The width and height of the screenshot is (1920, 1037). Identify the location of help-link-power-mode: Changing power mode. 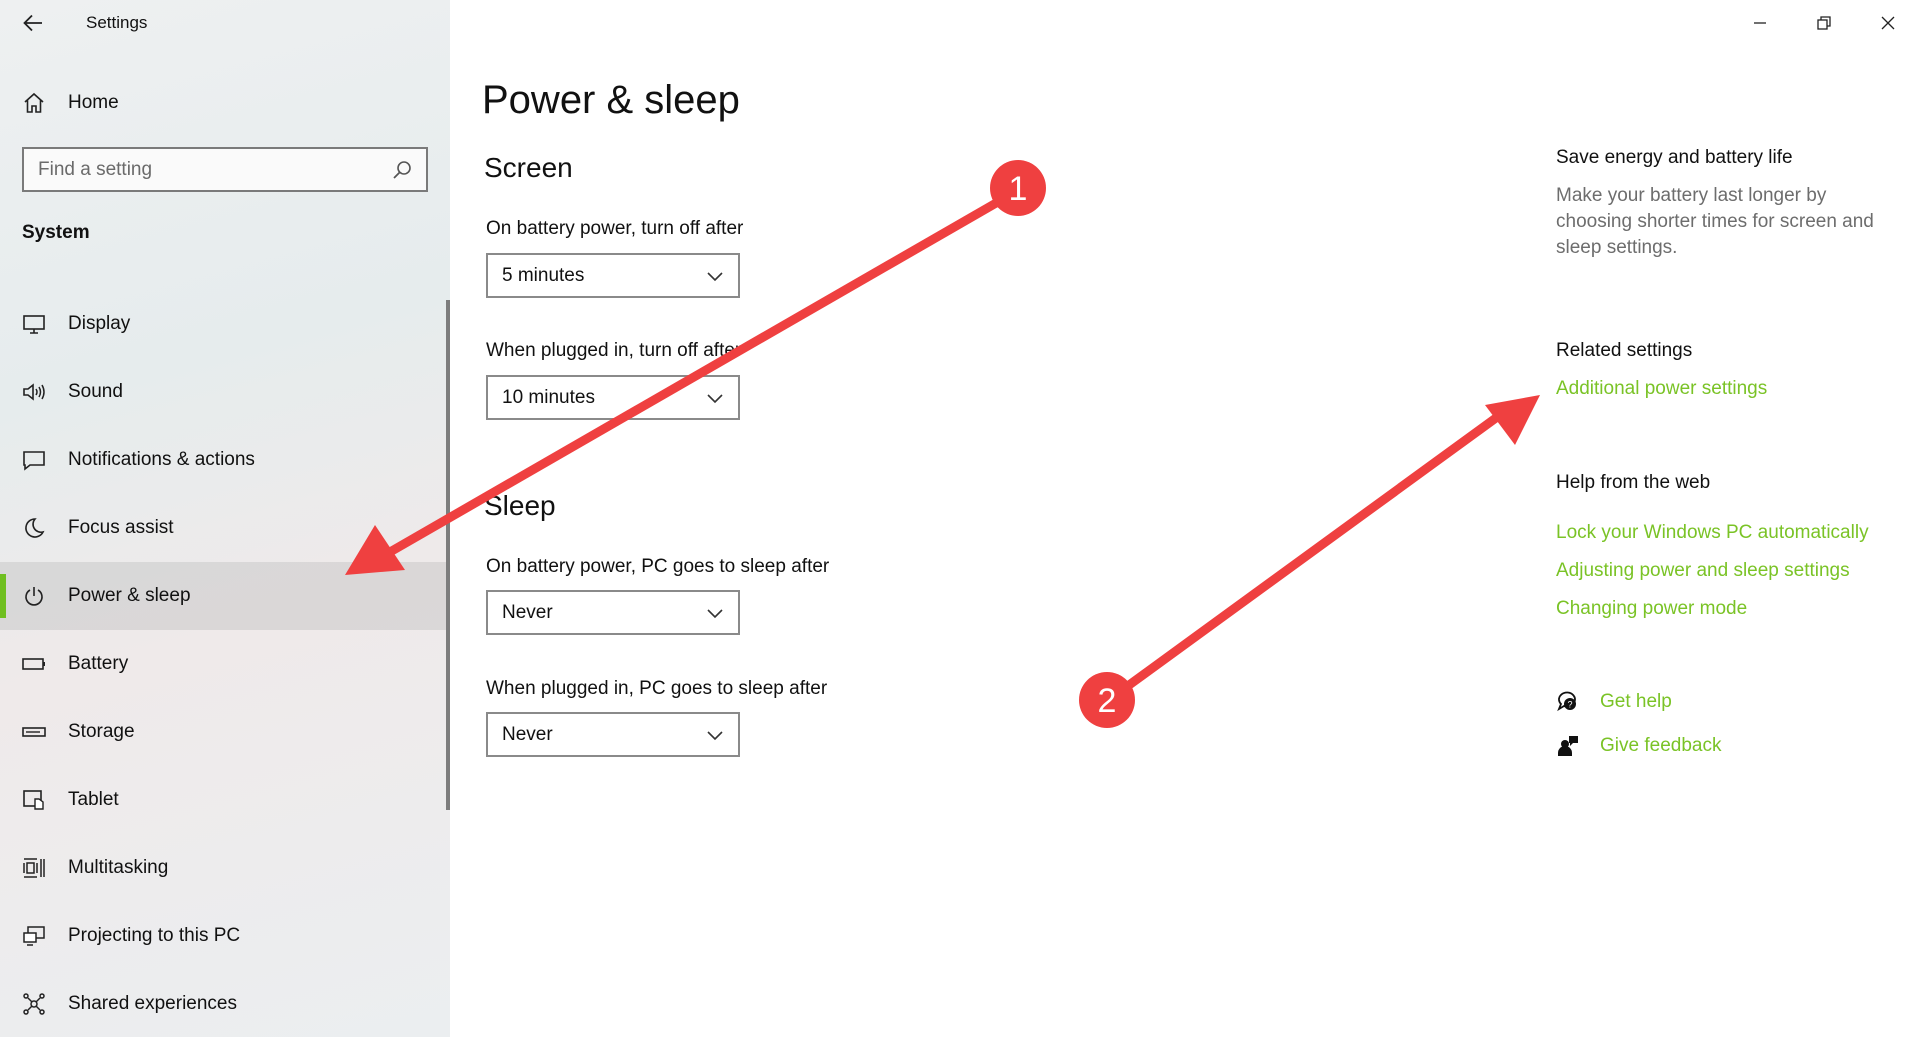
(1651, 609).